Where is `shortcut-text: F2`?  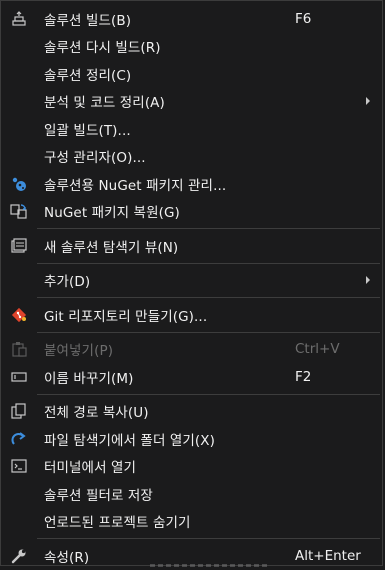 shortcut-text: F2 is located at coordinates (303, 376).